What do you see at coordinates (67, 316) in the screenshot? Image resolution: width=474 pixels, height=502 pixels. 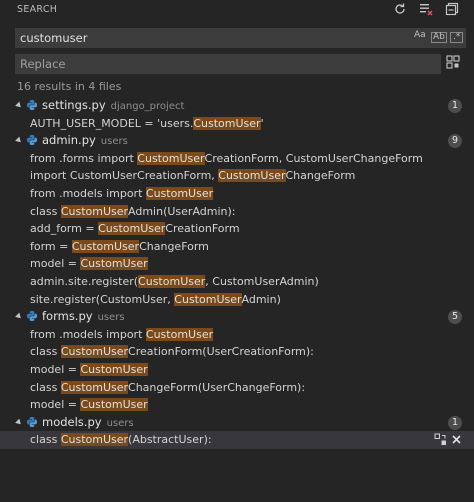 I see `file-name-text: forms.py` at bounding box center [67, 316].